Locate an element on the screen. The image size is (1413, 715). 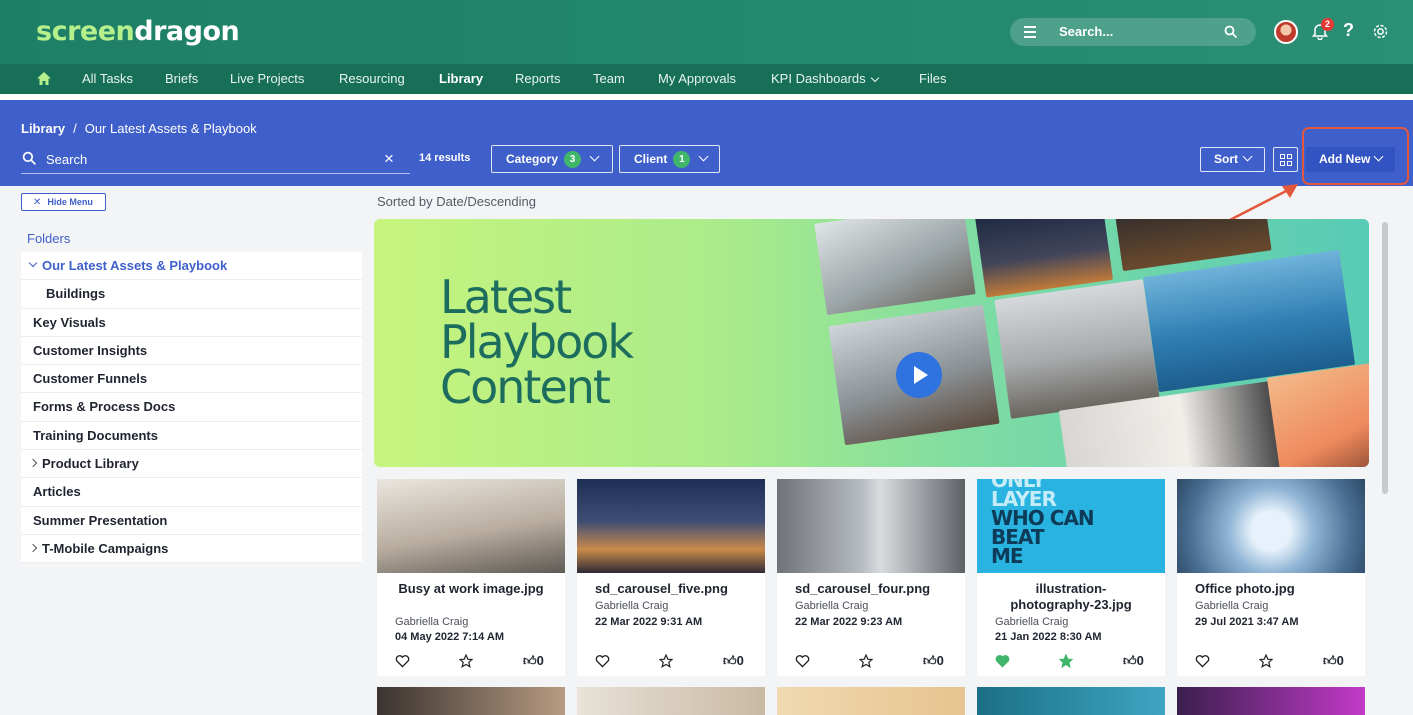
folder-item: Our Latest Assets & Playbook is located at coordinates (191, 266).